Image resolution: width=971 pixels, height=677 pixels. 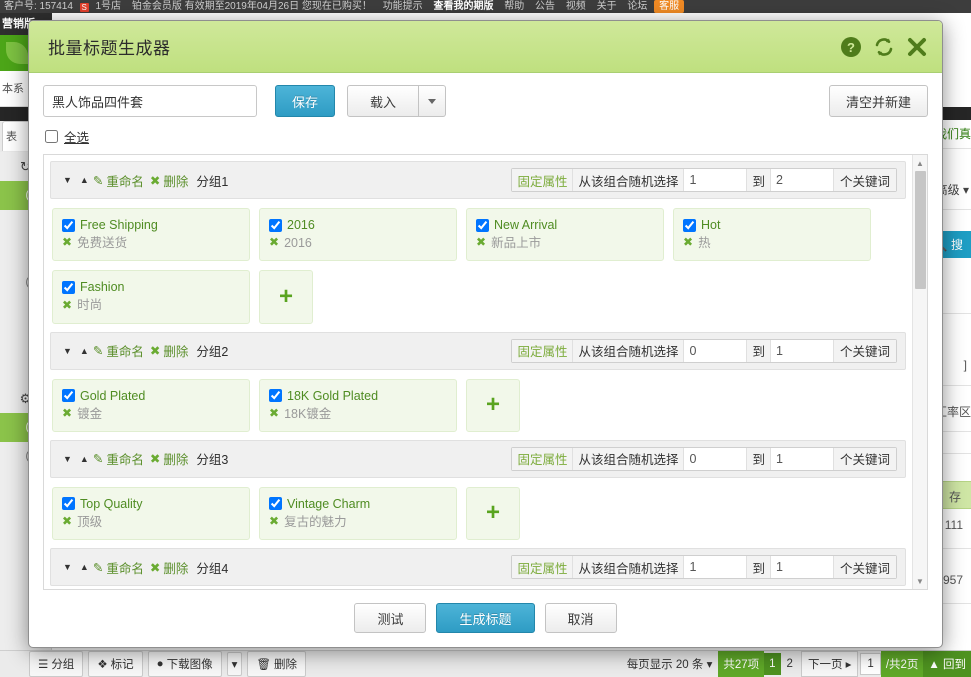 I want to click on next-page-button: 下一页 ▸, so click(x=829, y=664).